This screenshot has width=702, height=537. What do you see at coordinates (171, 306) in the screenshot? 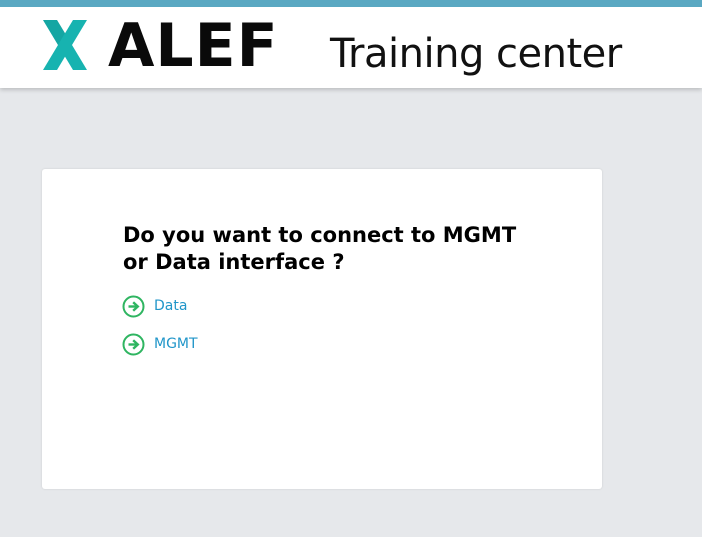
I see `option-label: Data` at bounding box center [171, 306].